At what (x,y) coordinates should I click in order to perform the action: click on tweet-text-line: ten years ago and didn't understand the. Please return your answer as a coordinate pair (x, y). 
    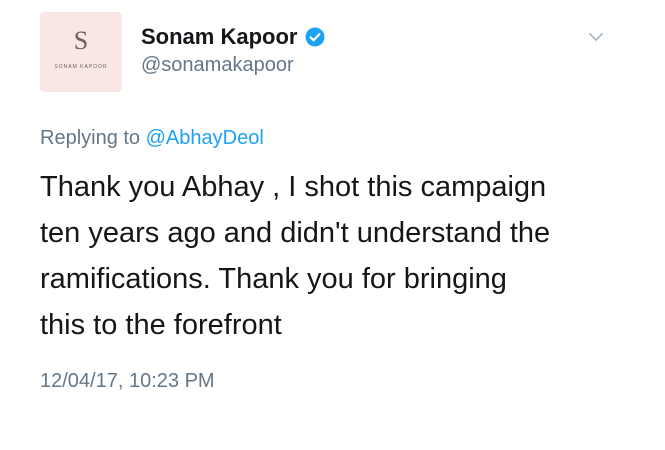
    Looking at the image, I should click on (295, 233).